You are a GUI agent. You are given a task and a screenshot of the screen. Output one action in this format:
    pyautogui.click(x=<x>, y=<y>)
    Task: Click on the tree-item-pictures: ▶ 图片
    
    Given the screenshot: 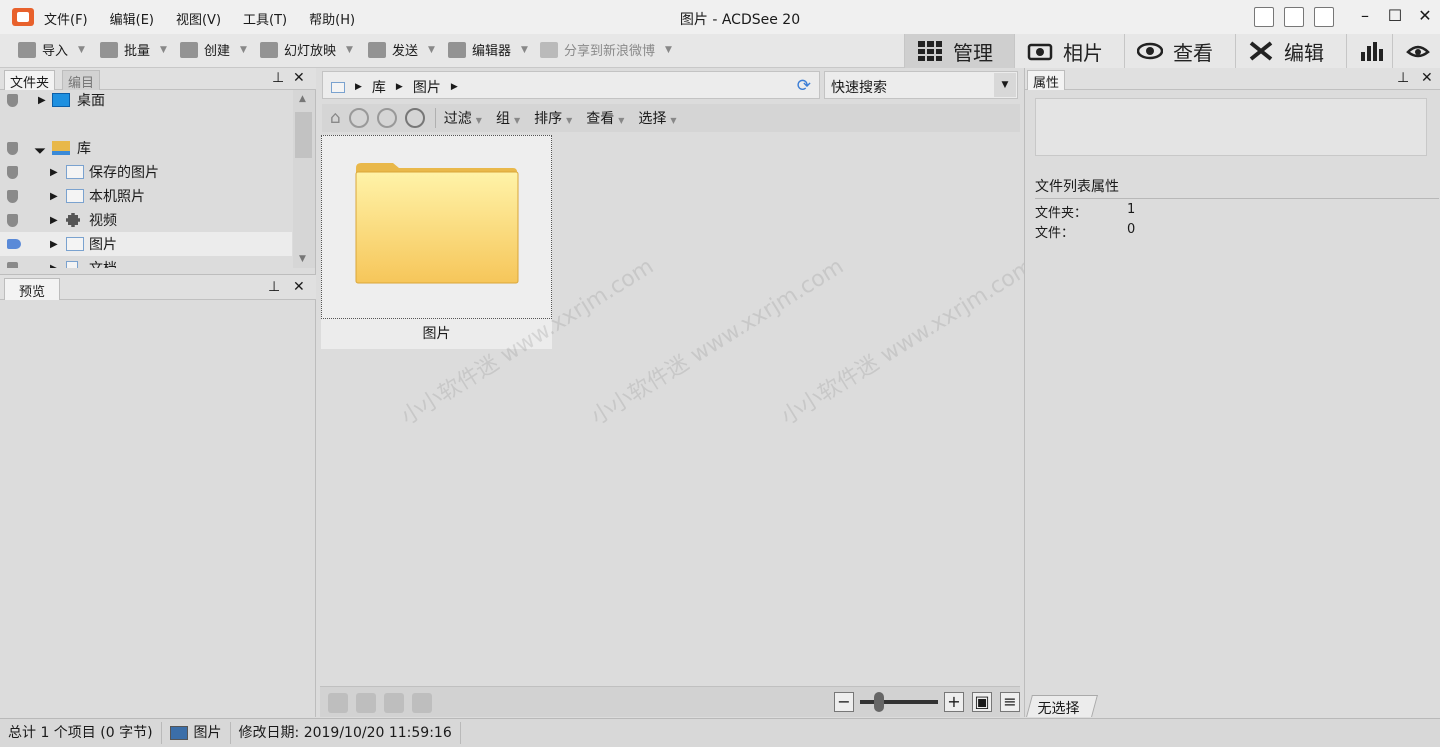 What is the action you would take?
    pyautogui.click(x=146, y=244)
    